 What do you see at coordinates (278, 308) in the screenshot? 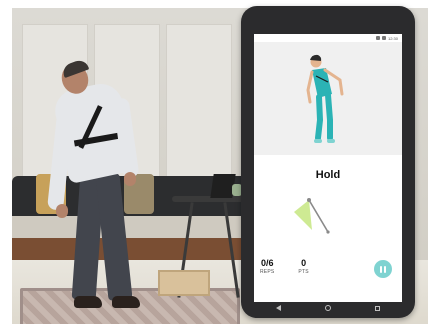
I see `nav-back-icon` at bounding box center [278, 308].